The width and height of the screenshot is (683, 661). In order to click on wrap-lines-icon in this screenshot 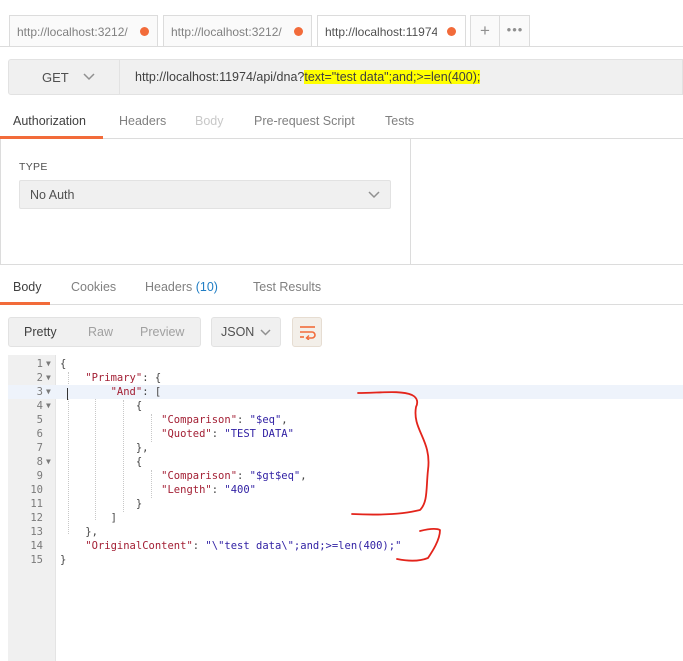, I will do `click(308, 333)`.